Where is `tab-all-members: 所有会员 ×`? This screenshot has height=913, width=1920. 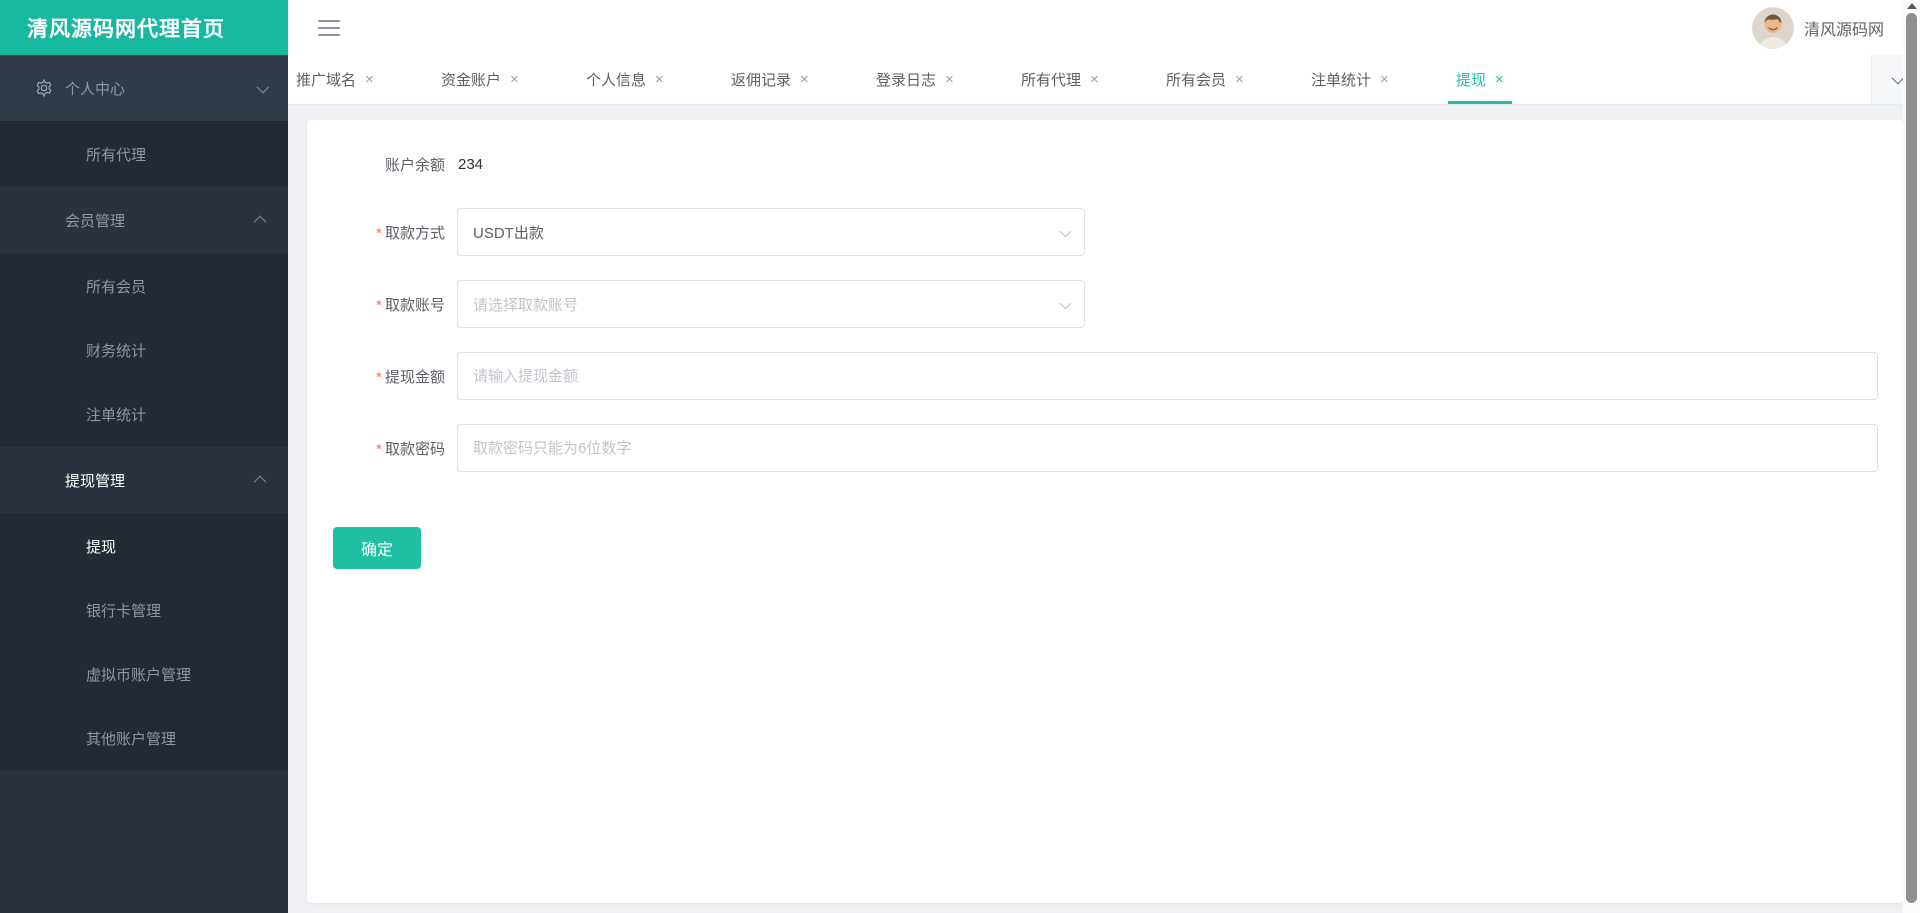 tab-all-members: 所有会员 × is located at coordinates (1230, 79).